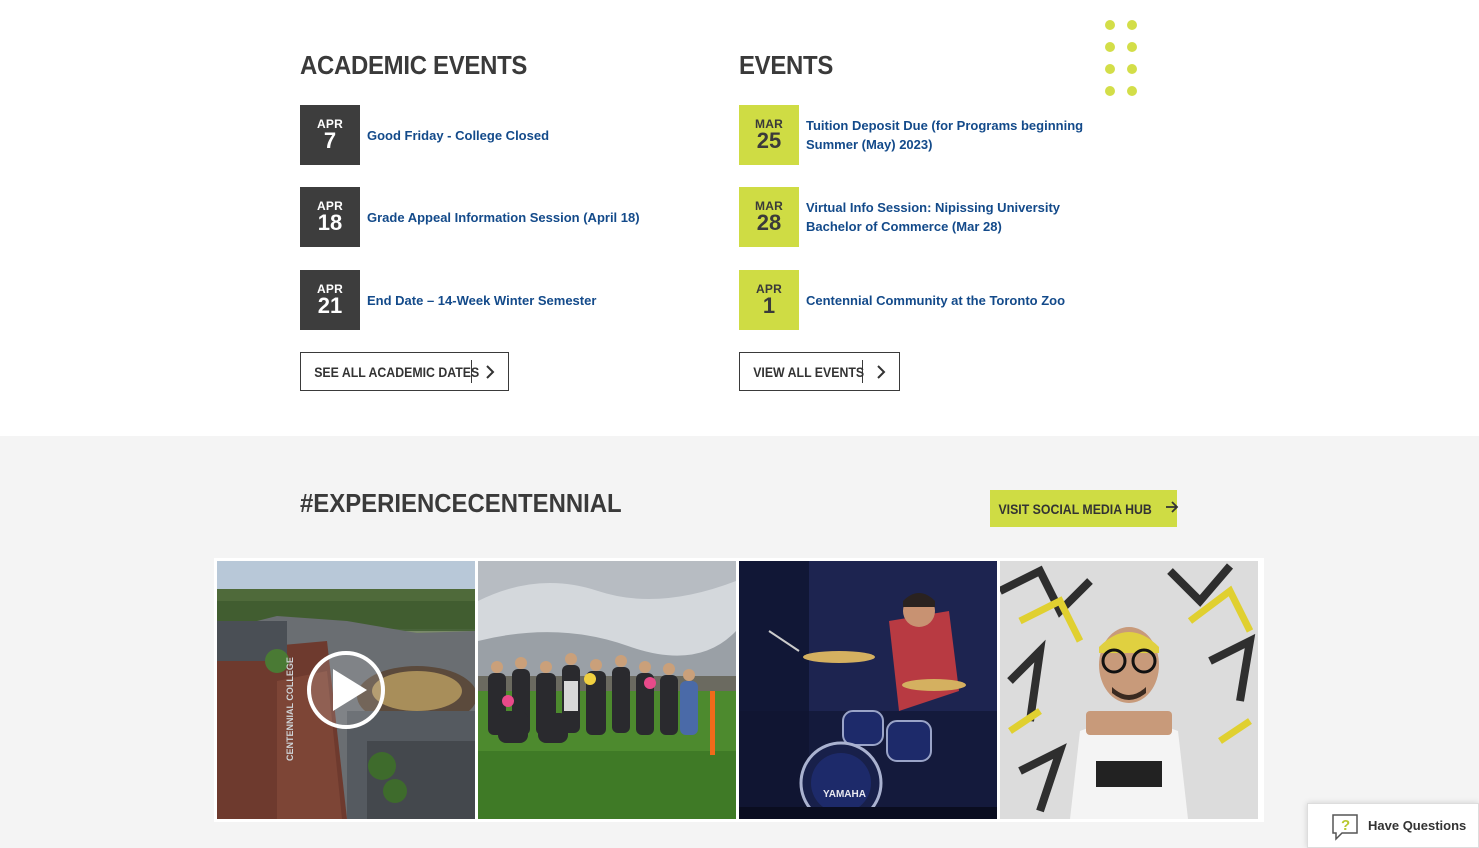 Image resolution: width=1479 pixels, height=848 pixels. I want to click on decorative-dots, so click(1122, 59).